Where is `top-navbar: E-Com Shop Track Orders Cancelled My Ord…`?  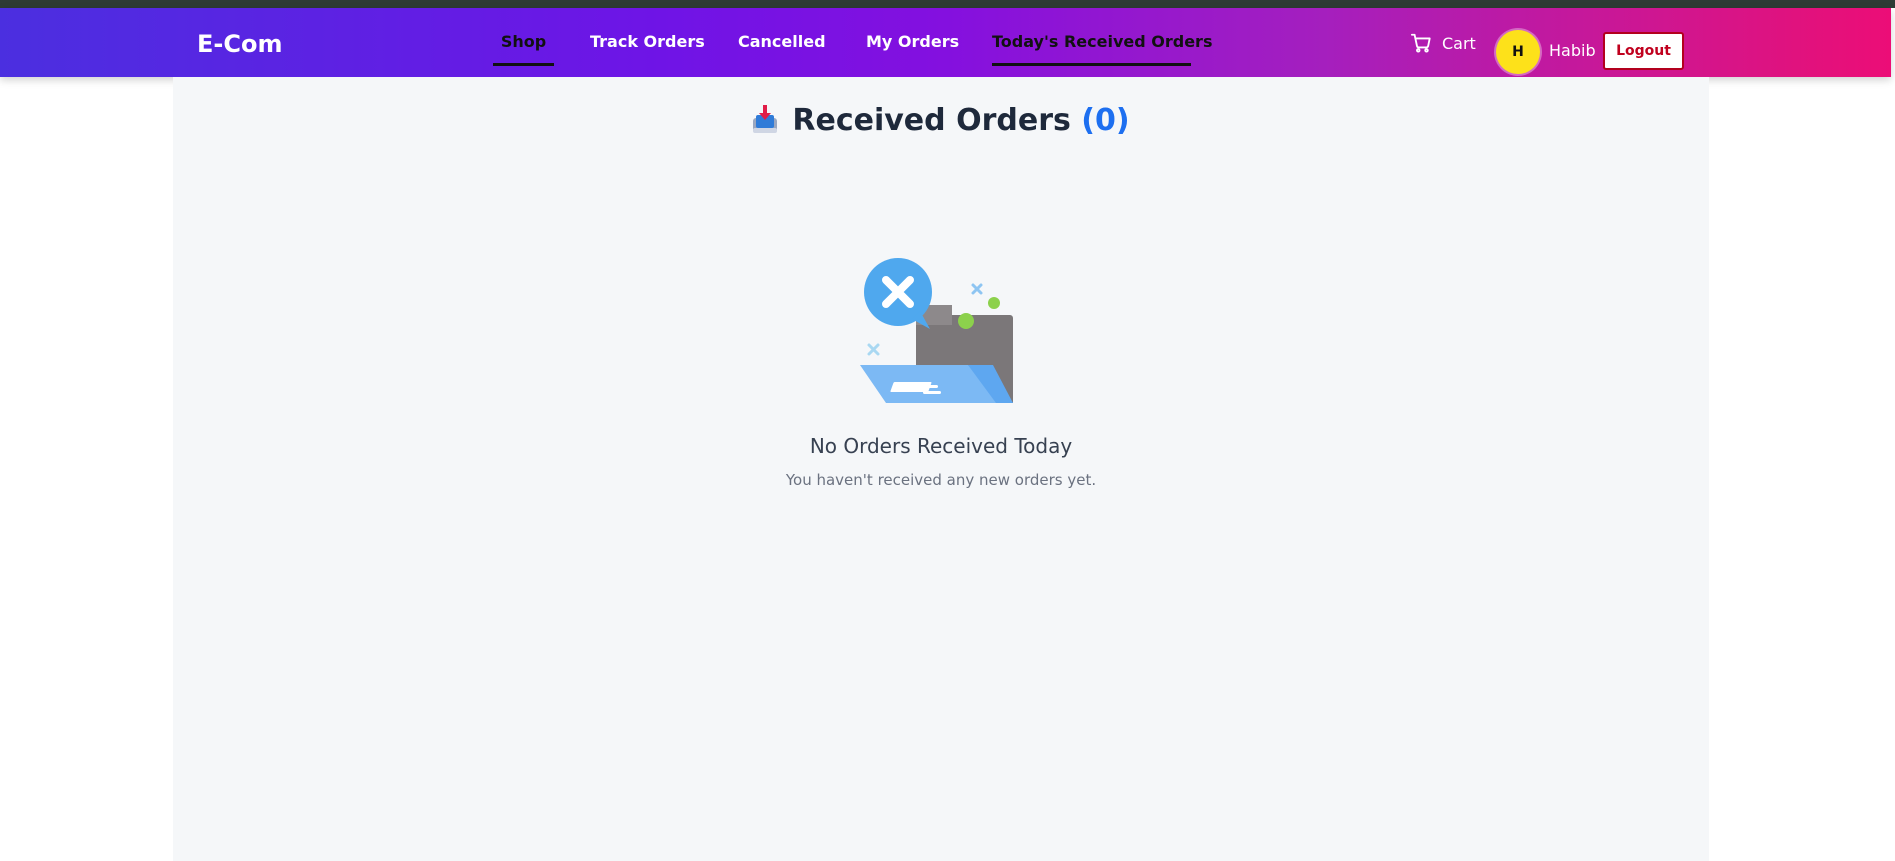
top-navbar: E-Com Shop Track Orders Cancelled My Ord… is located at coordinates (945, 42).